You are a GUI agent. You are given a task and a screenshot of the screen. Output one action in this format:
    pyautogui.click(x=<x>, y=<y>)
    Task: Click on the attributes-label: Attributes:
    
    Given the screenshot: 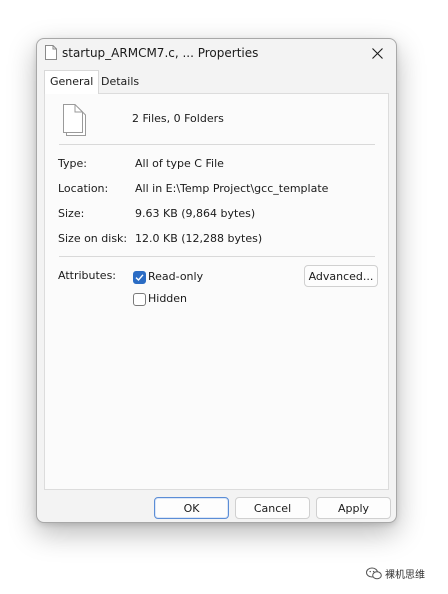 What is the action you would take?
    pyautogui.click(x=87, y=275)
    